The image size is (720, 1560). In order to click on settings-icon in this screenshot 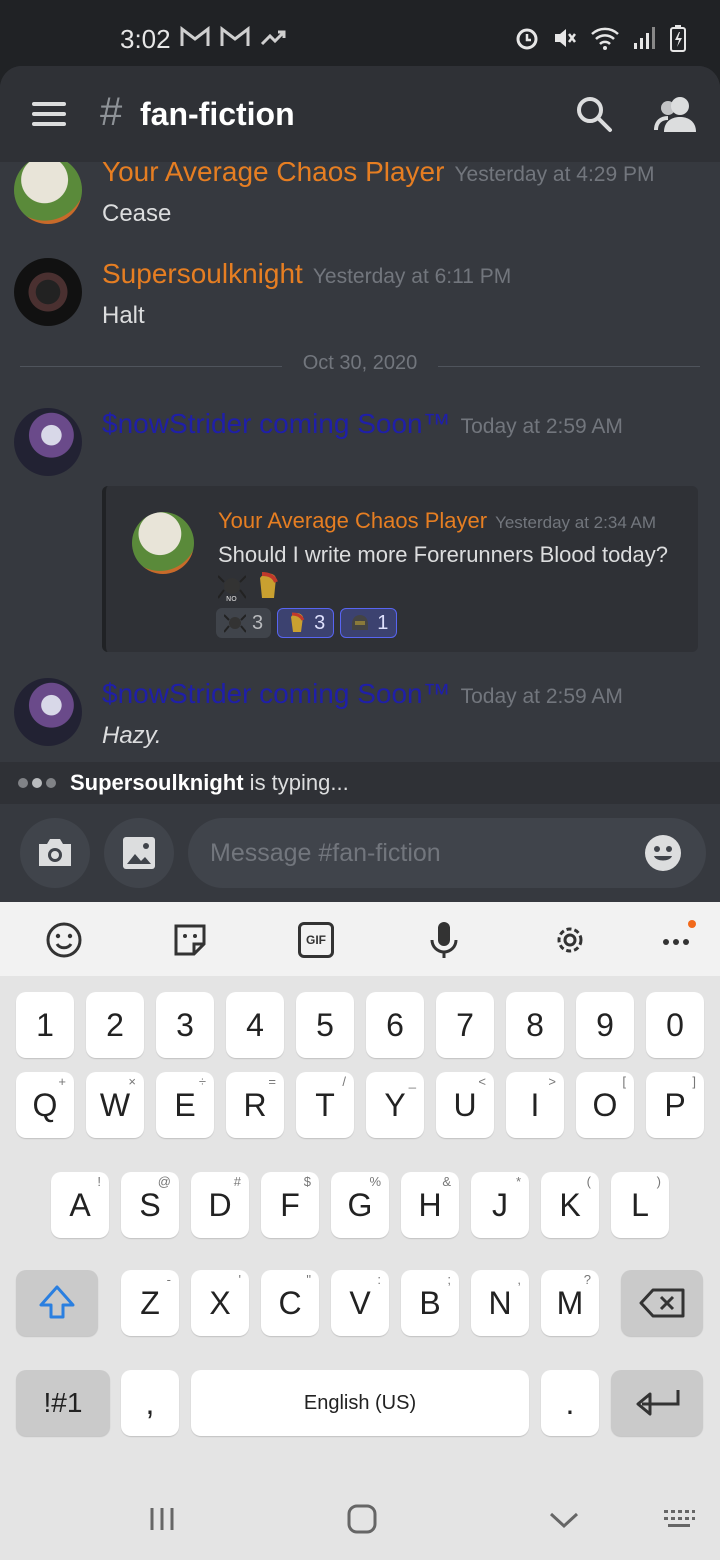, I will do `click(570, 940)`.